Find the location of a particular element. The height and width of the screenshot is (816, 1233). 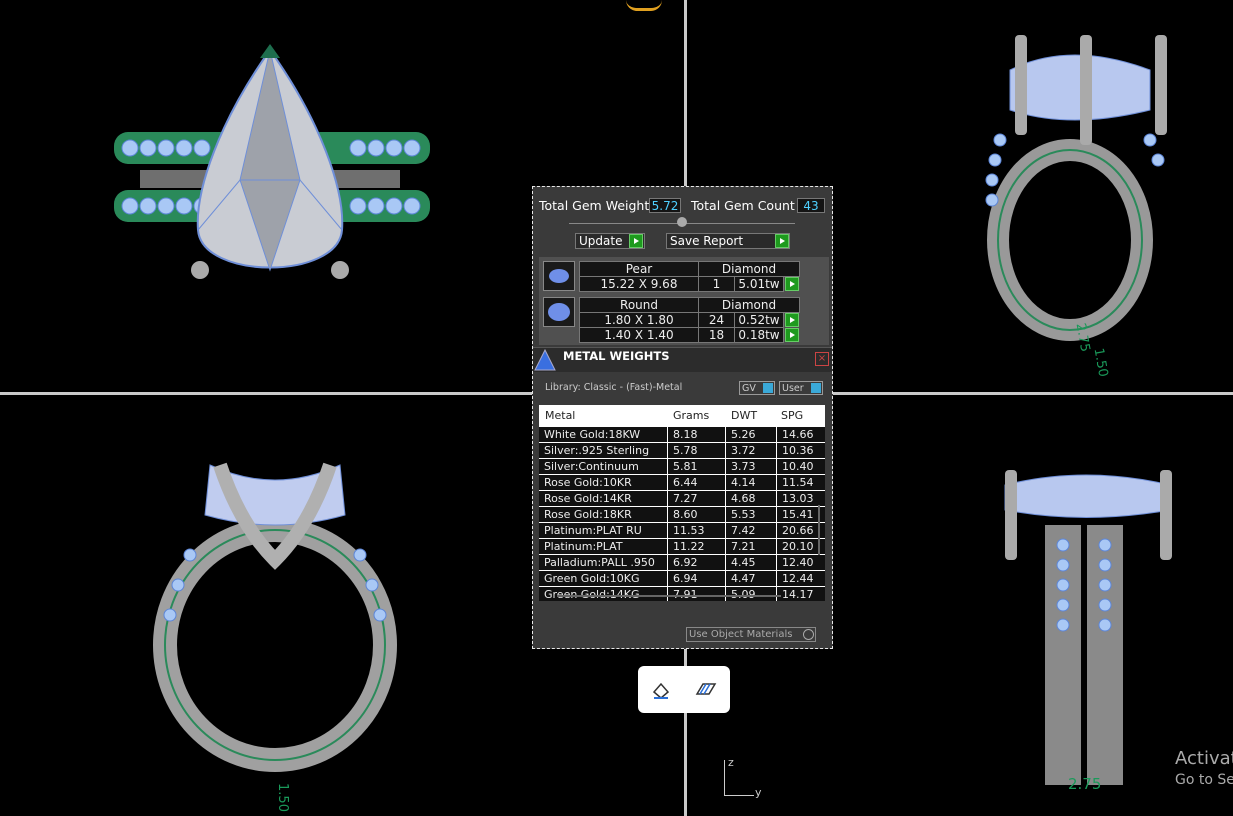

horizontal-scrollbar is located at coordinates (669, 596).